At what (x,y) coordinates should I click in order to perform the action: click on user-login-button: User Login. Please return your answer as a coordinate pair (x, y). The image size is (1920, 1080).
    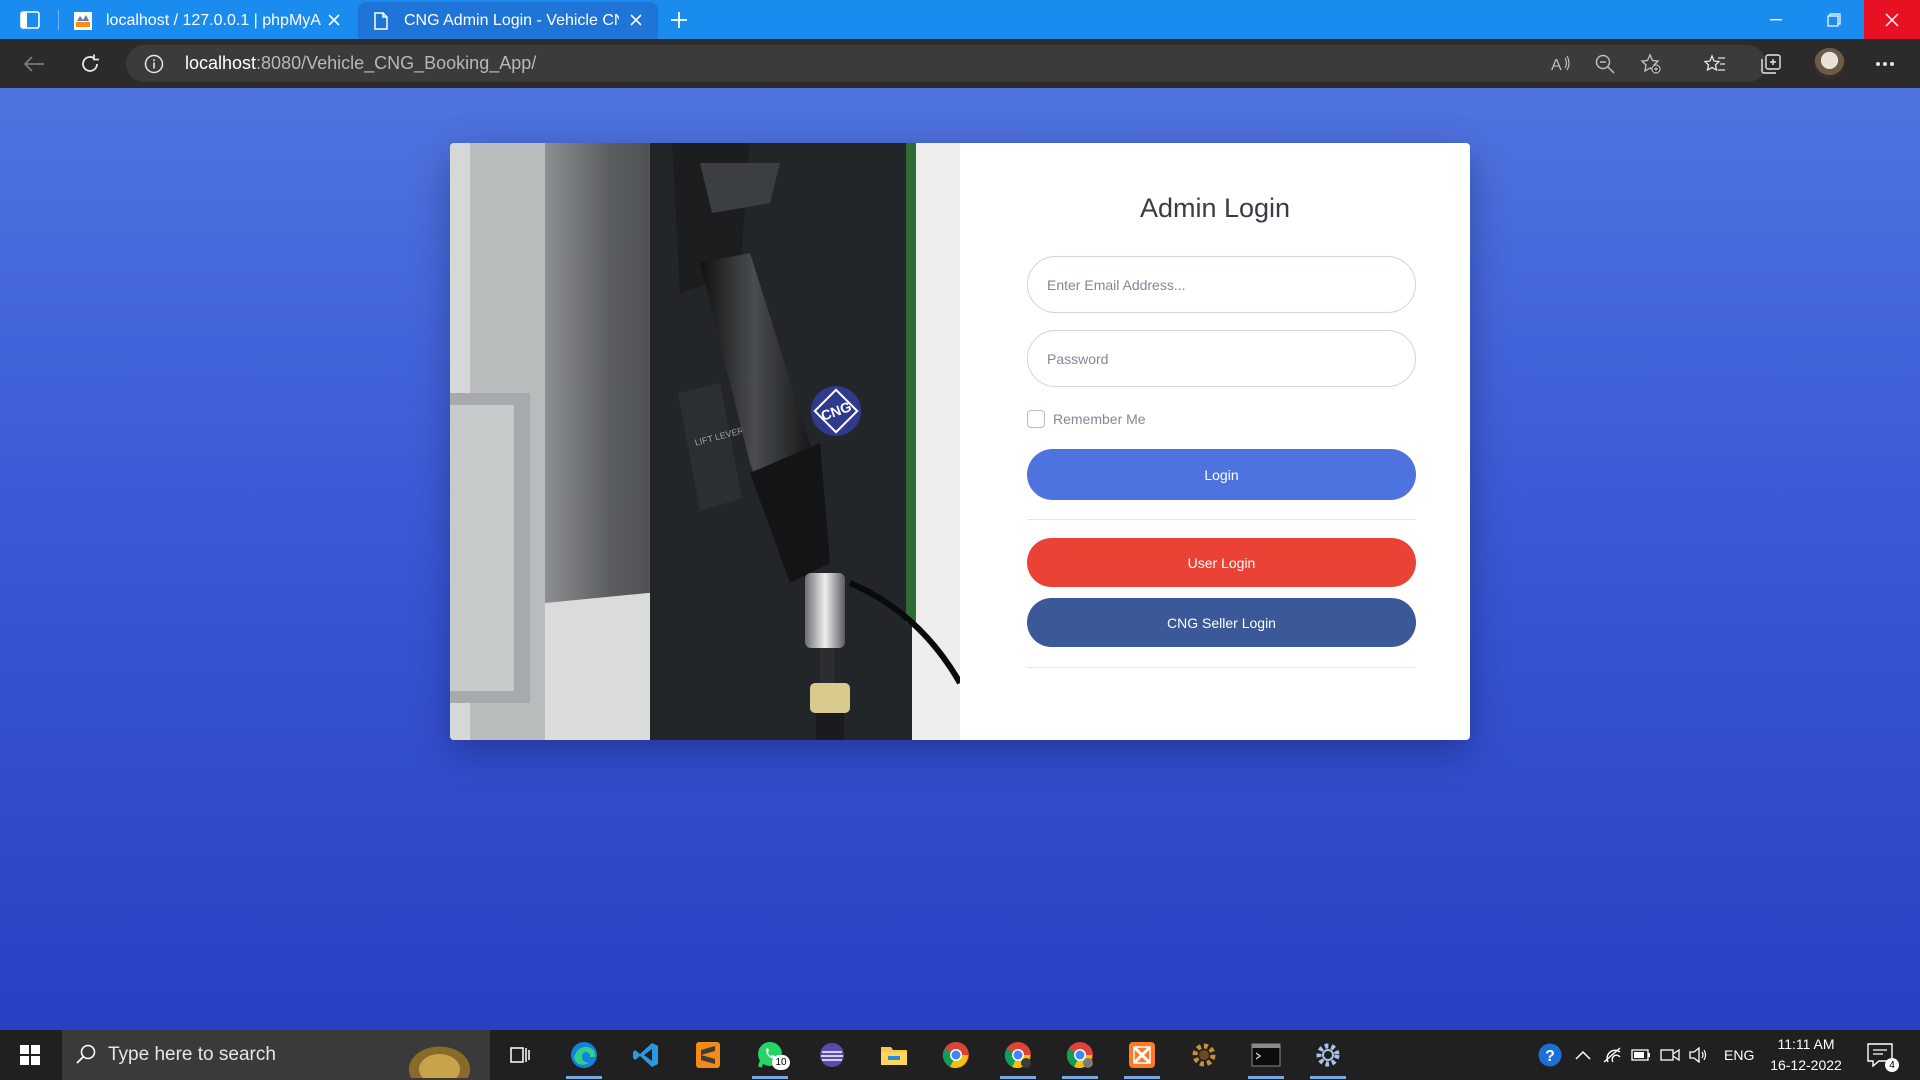
    Looking at the image, I should click on (1221, 562).